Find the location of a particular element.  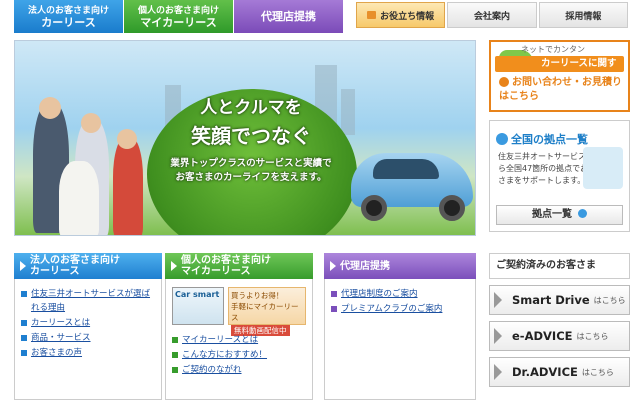

slogan-line4: お客さまのカーライフを支えます。 is located at coordinates (251, 177).